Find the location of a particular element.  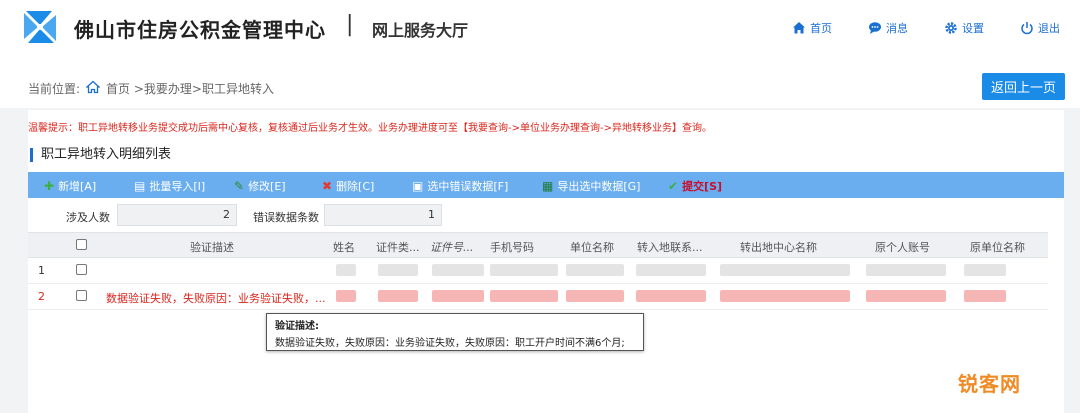

edit-button-label: 修改[E] is located at coordinates (267, 186).